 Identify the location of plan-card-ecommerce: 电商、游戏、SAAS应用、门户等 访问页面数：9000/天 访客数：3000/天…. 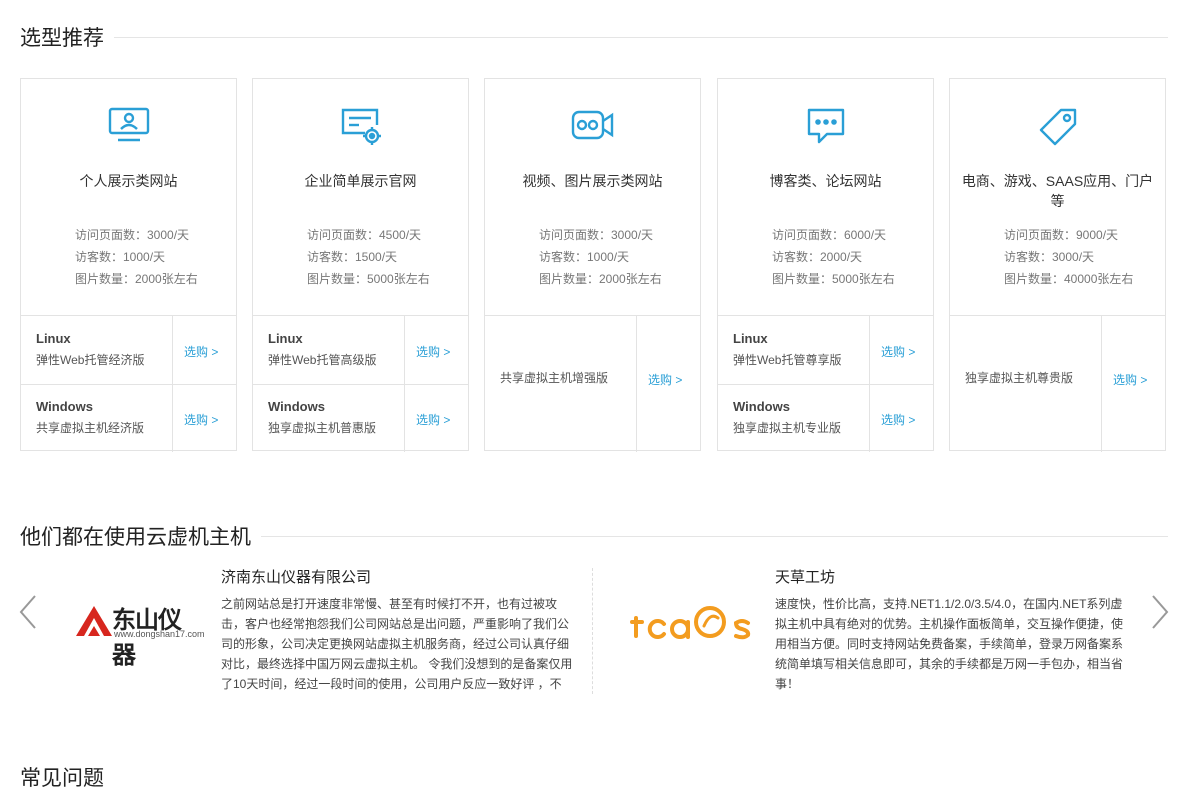
(1057, 265).